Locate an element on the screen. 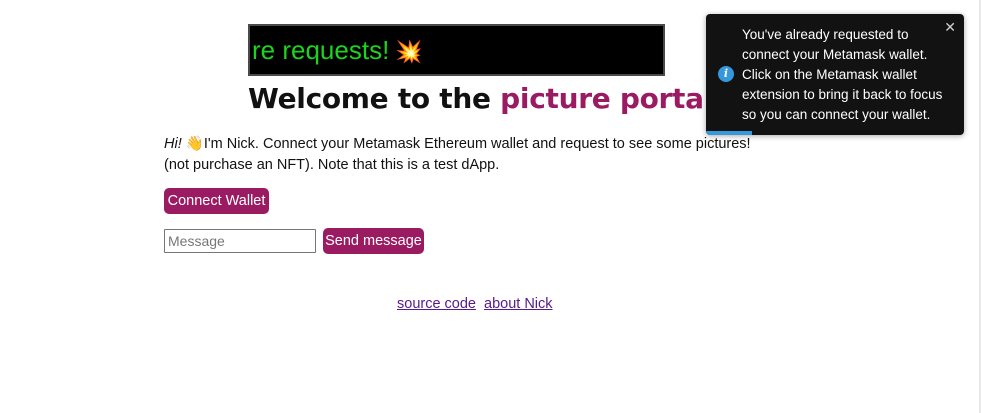 The height and width of the screenshot is (413, 981). collision-icon: 💥 is located at coordinates (409, 51).